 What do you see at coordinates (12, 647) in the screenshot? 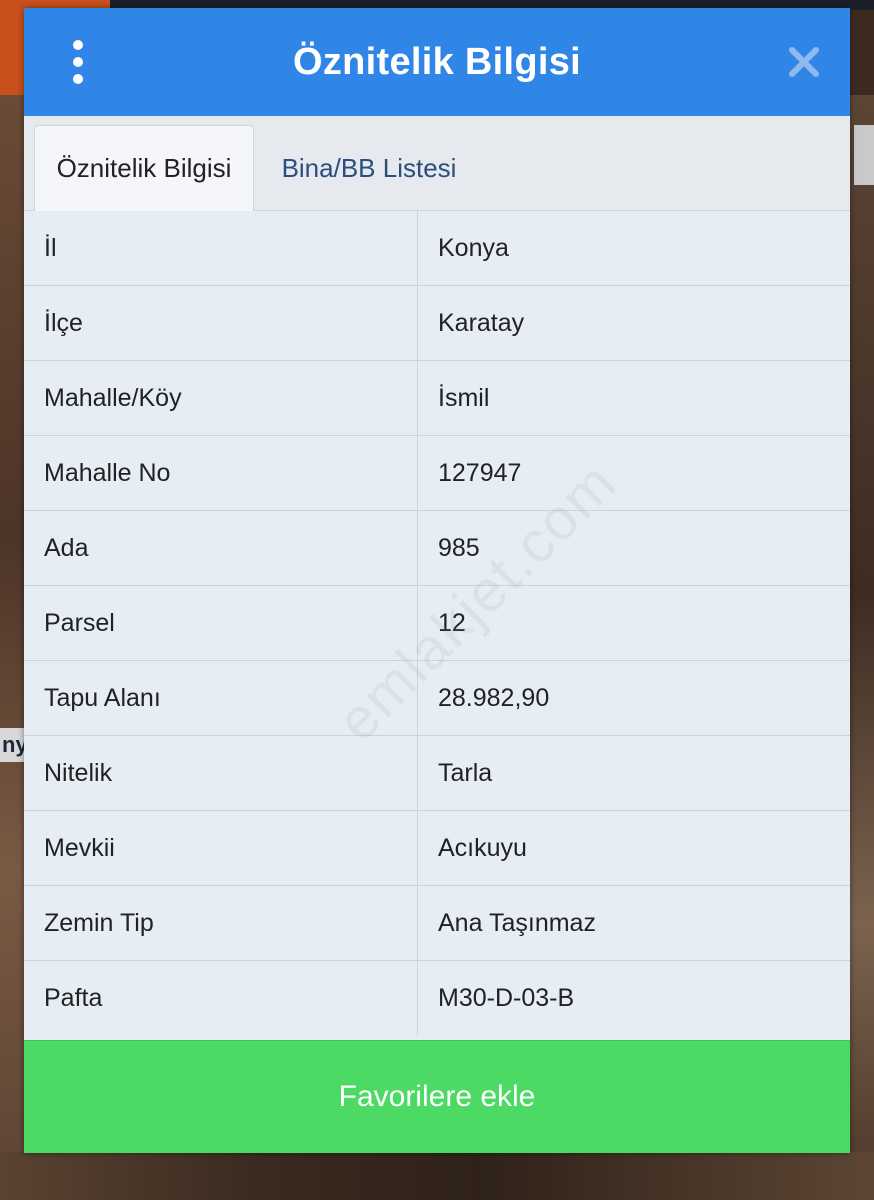
I see `map-background-left` at bounding box center [12, 647].